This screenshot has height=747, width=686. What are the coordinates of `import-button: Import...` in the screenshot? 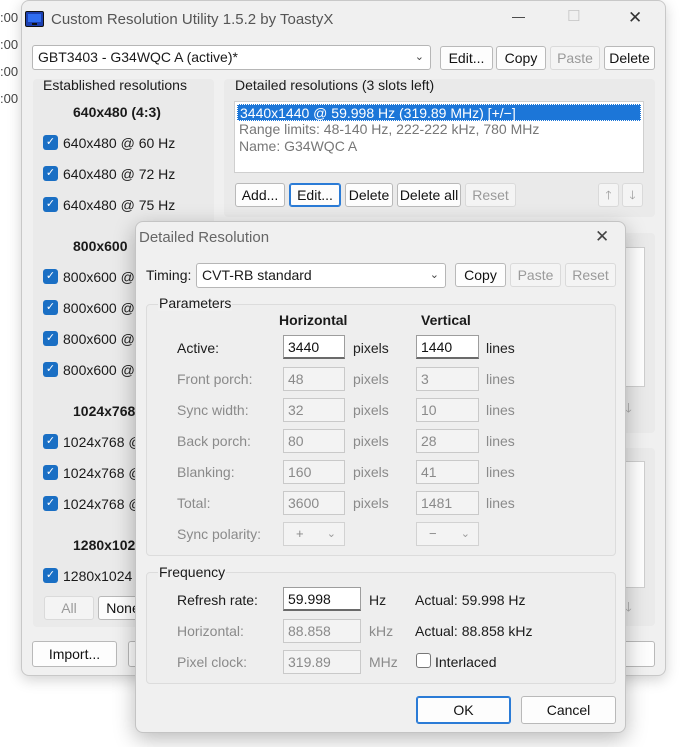 It's located at (74, 654).